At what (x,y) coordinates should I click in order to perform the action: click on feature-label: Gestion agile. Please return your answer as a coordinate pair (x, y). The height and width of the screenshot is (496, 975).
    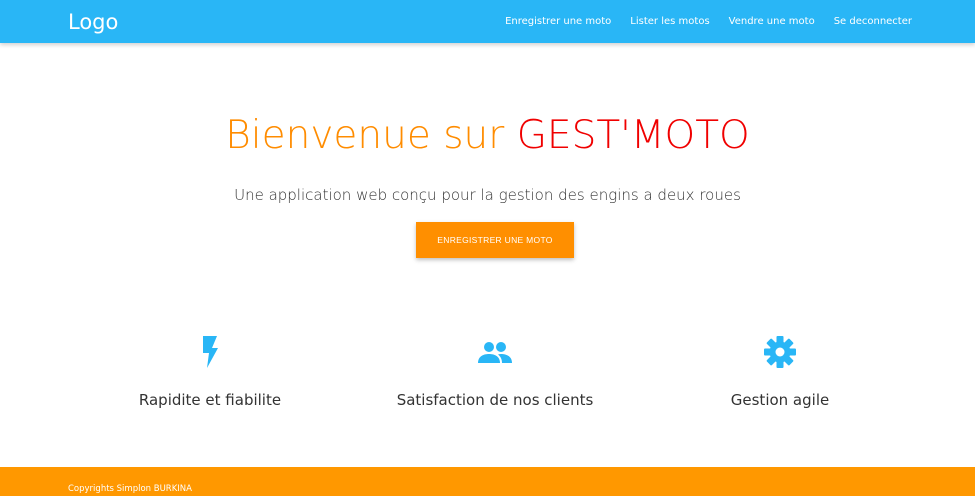
    Looking at the image, I should click on (780, 400).